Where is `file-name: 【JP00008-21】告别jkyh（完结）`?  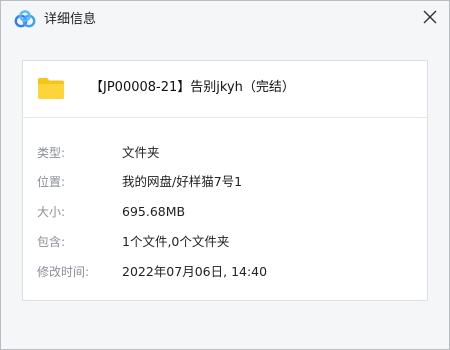 file-name: 【JP00008-21】告别jkyh（完结） is located at coordinates (192, 87).